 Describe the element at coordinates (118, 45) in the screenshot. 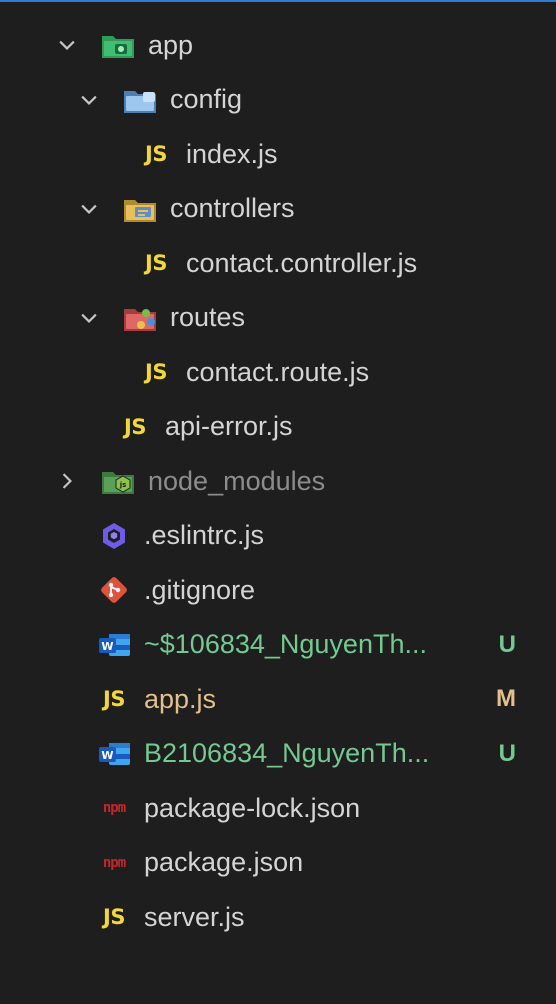

I see `folder-app-icon` at that location.